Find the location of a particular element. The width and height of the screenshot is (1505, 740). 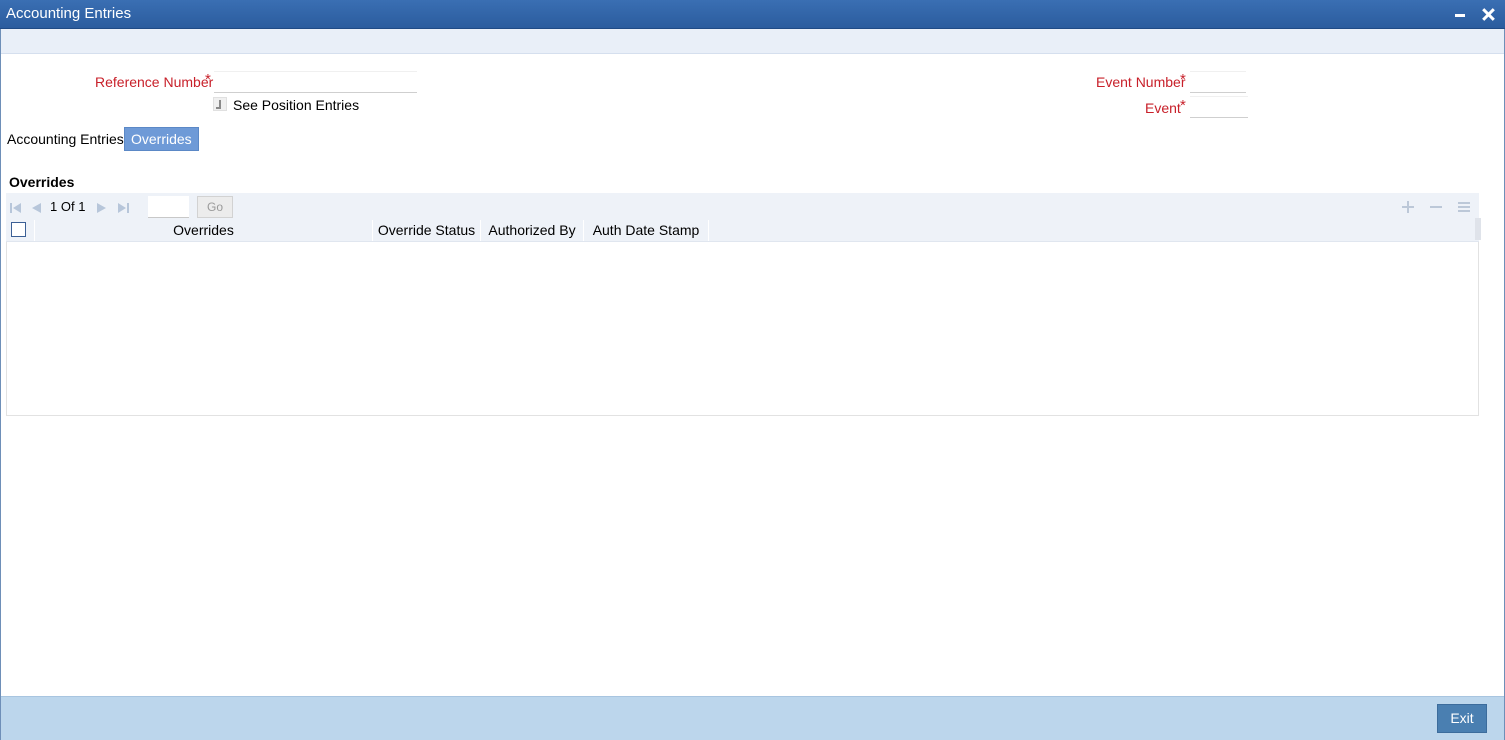

window-title: Accounting Entries is located at coordinates (69, 13).